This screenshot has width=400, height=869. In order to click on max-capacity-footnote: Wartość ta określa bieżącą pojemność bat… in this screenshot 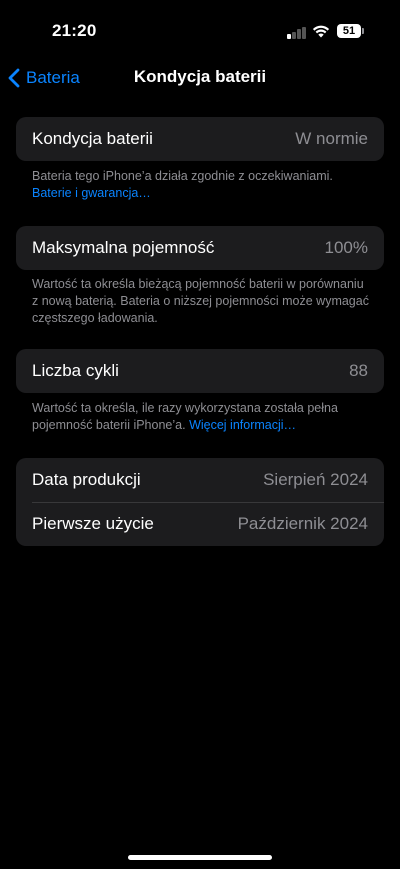, I will do `click(200, 301)`.